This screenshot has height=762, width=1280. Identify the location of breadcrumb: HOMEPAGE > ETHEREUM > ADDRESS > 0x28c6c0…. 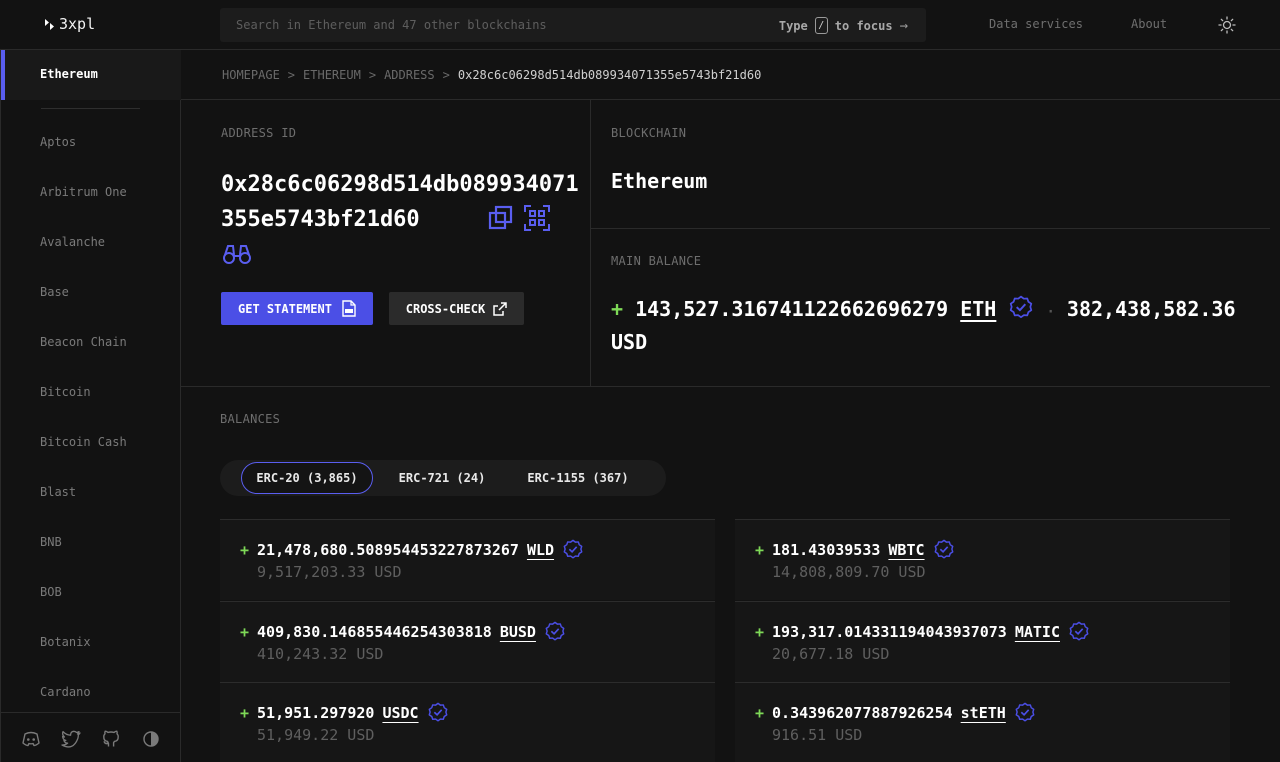
(491, 75).